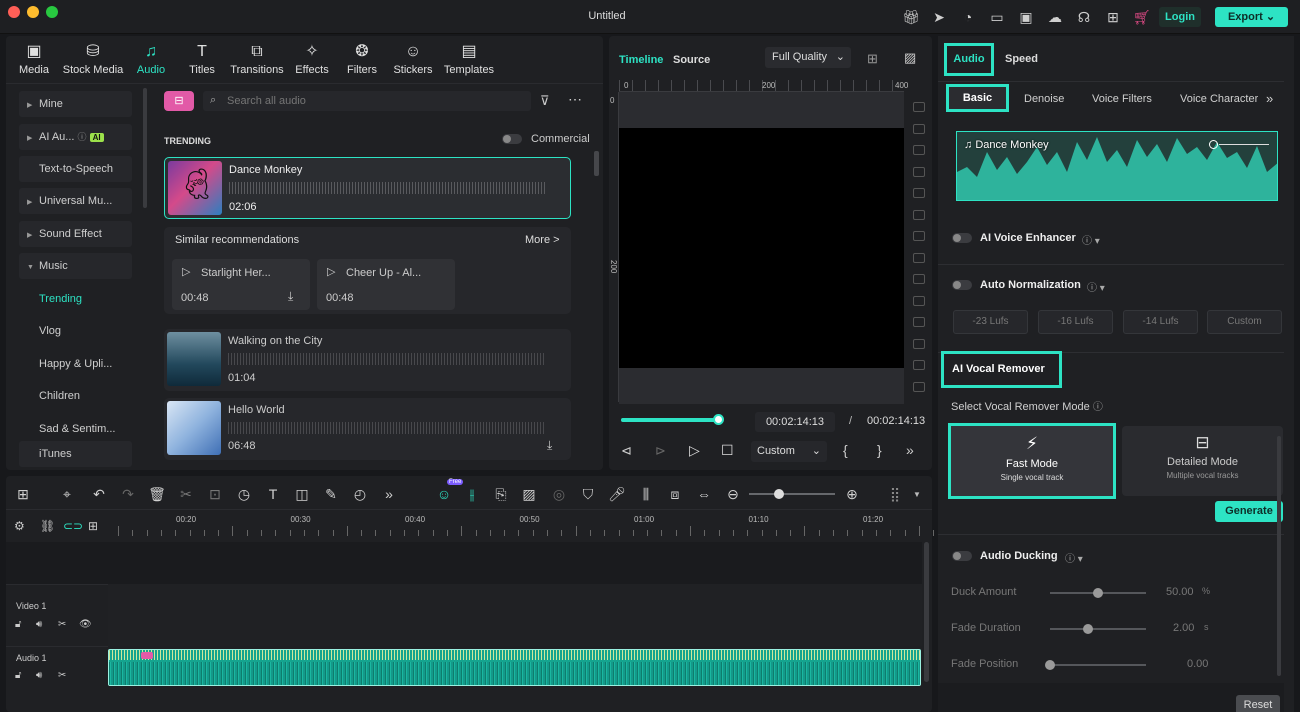  I want to click on zoom-out-icon: ⊖, so click(733, 494).